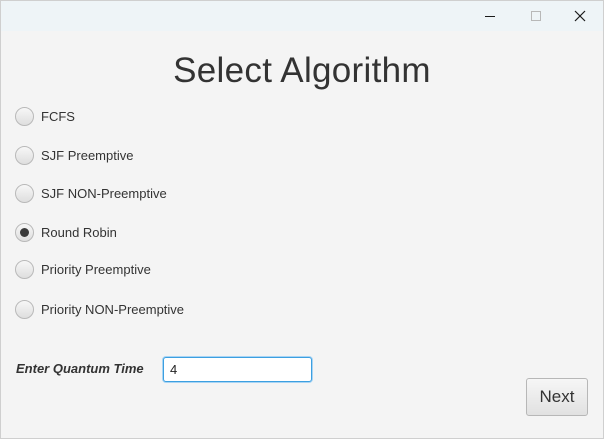  What do you see at coordinates (237, 369) in the screenshot?
I see `quantum-time-input` at bounding box center [237, 369].